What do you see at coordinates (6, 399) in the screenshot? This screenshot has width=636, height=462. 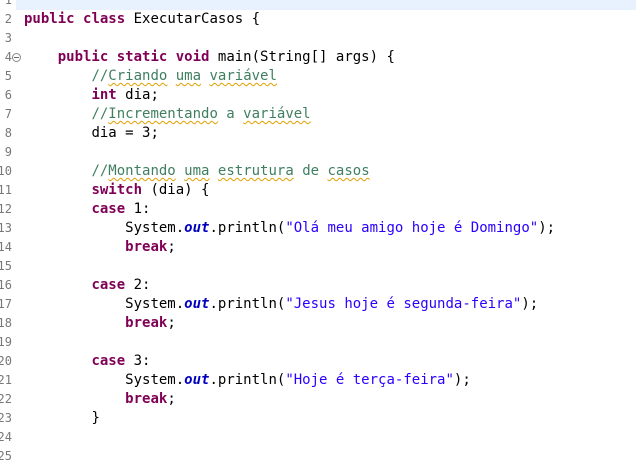 I see `line-number: 22` at bounding box center [6, 399].